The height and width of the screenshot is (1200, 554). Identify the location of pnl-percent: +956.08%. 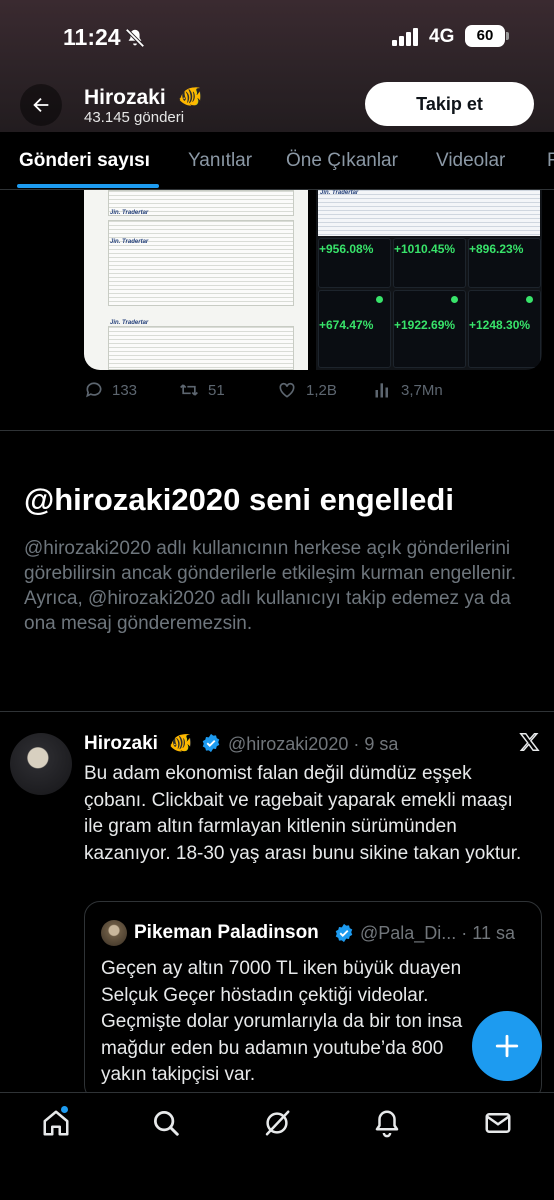
(346, 249).